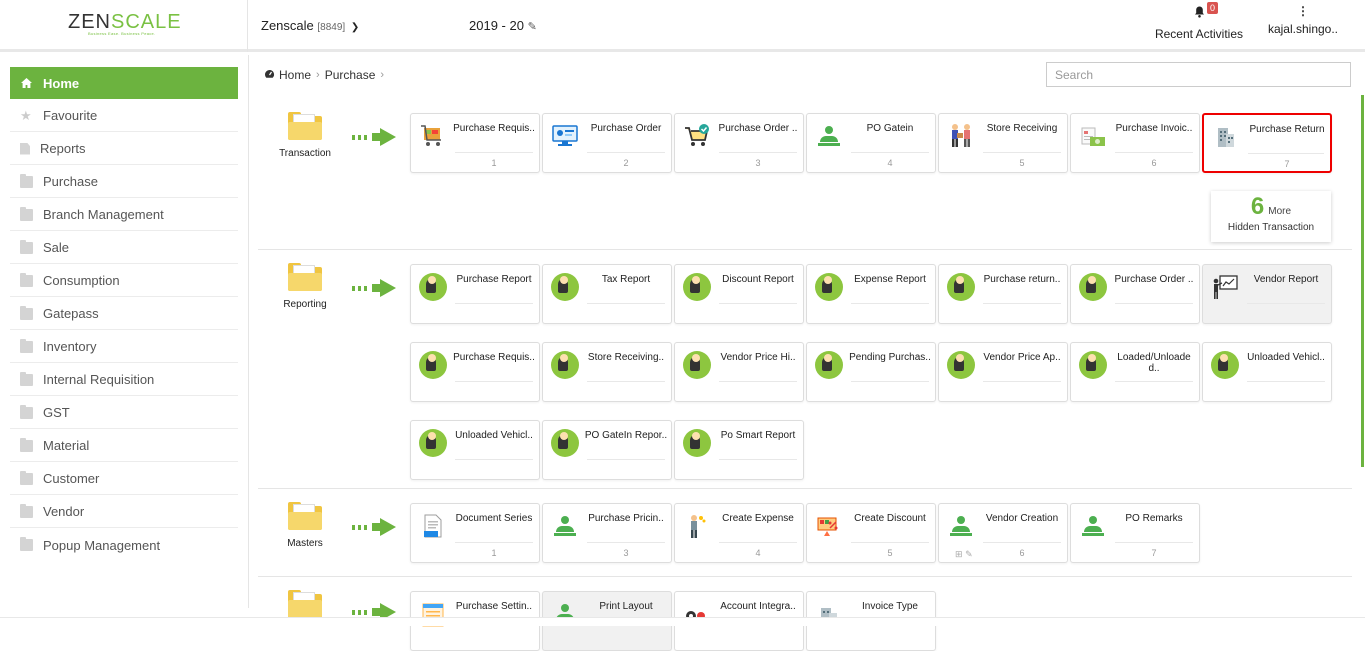 The width and height of the screenshot is (1365, 651). I want to click on breadcrumb: Home › Purchase ›, so click(326, 75).